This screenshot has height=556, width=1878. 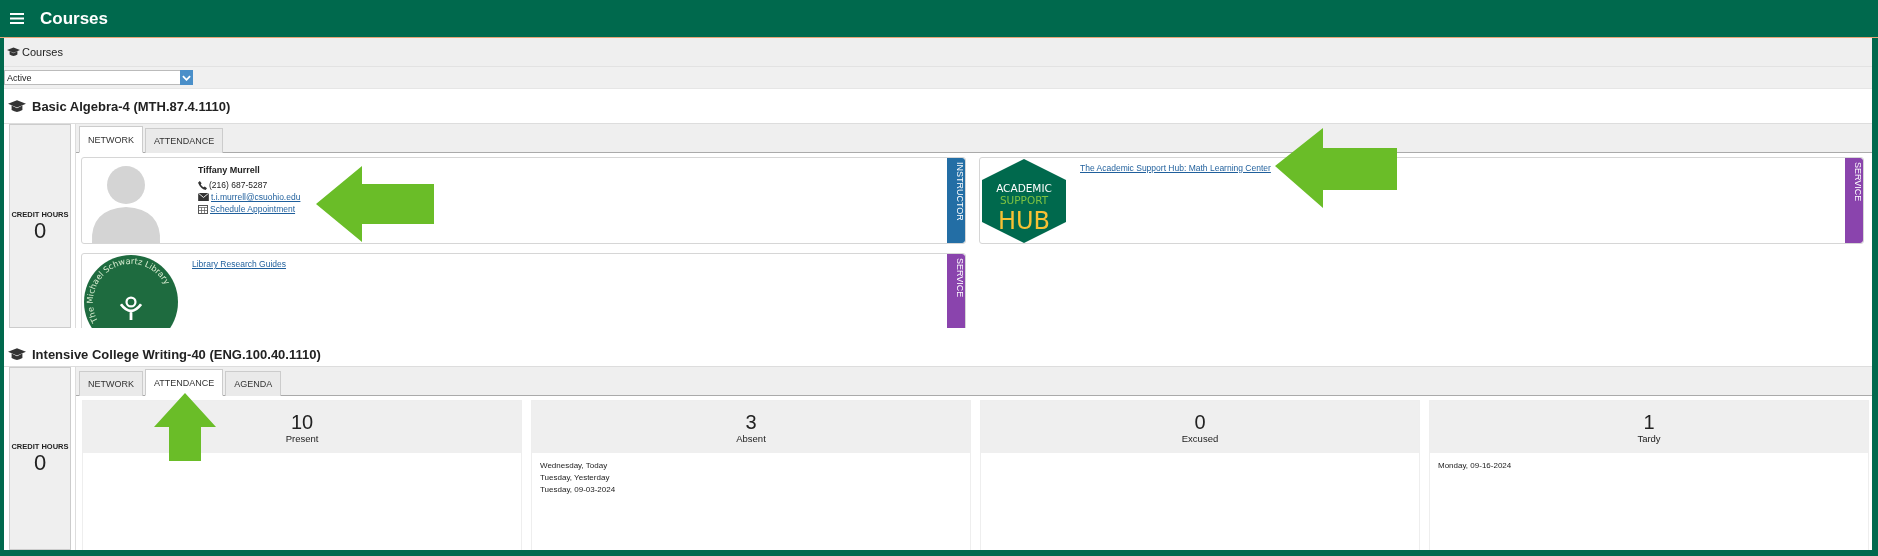 I want to click on up-arrow-annotation, so click(x=185, y=427).